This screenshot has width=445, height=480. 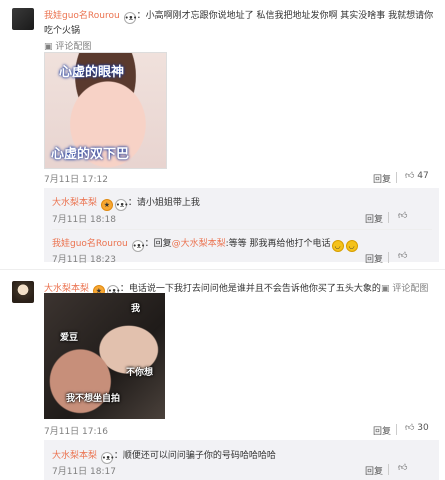 What do you see at coordinates (104, 356) in the screenshot?
I see `comment-image: 我 爱豆 不你想 我不想坐自拍` at bounding box center [104, 356].